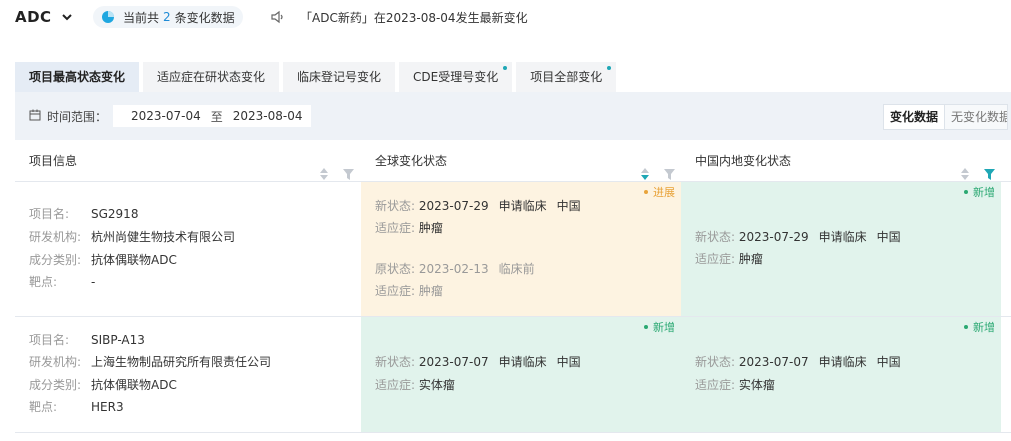  What do you see at coordinates (44, 17) in the screenshot?
I see `product-selector: ADC` at bounding box center [44, 17].